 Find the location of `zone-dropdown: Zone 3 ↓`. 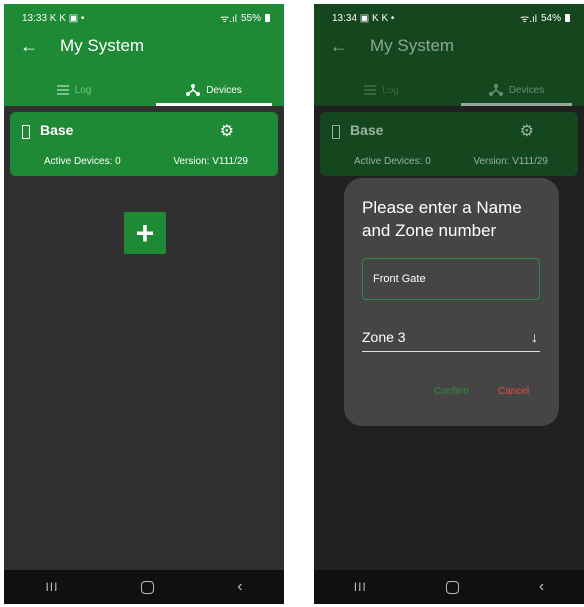

zone-dropdown: Zone 3 ↓ is located at coordinates (451, 337).